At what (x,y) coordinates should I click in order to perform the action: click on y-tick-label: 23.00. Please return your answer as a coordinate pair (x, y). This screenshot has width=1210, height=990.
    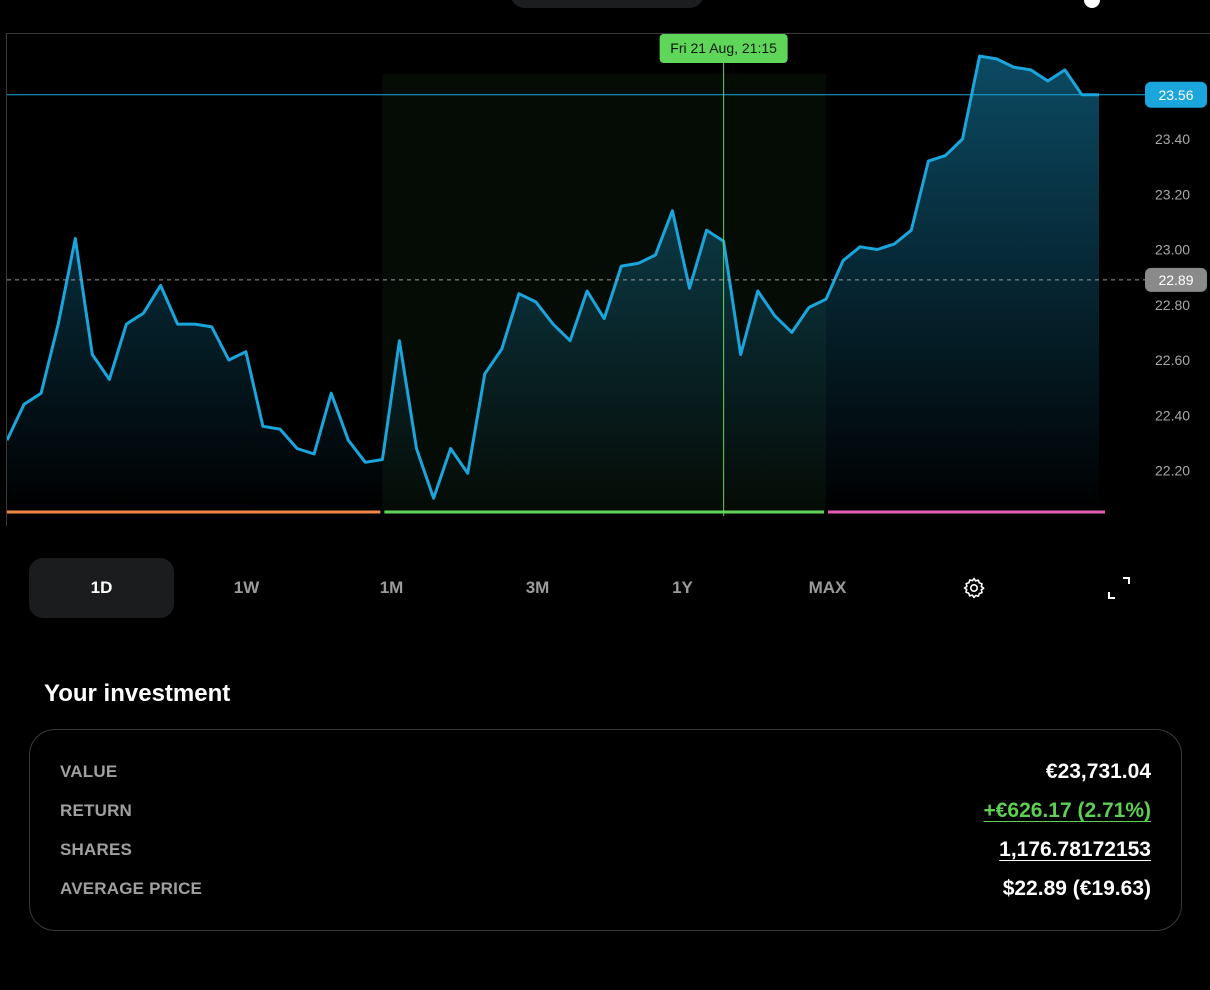
    Looking at the image, I should click on (1172, 250).